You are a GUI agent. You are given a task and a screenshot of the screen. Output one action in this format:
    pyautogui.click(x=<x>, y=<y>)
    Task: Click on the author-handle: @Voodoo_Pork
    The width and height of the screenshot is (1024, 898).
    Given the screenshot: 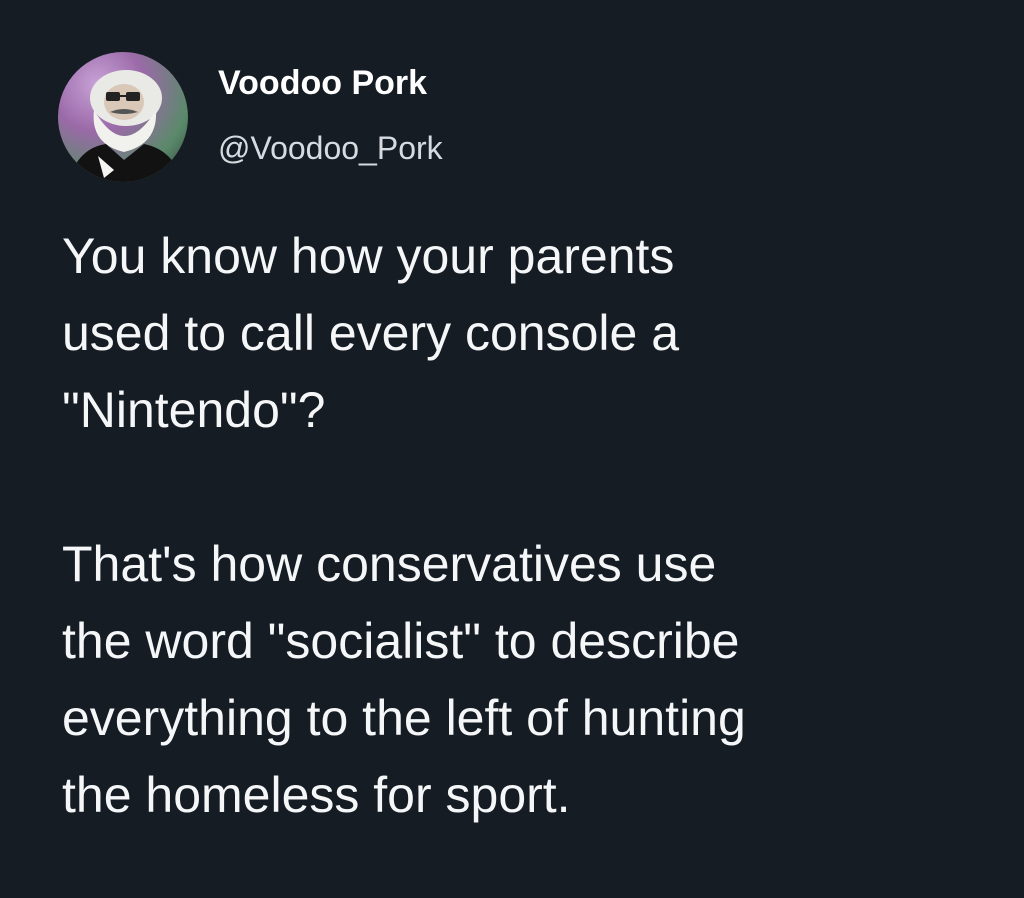 What is the action you would take?
    pyautogui.click(x=330, y=148)
    